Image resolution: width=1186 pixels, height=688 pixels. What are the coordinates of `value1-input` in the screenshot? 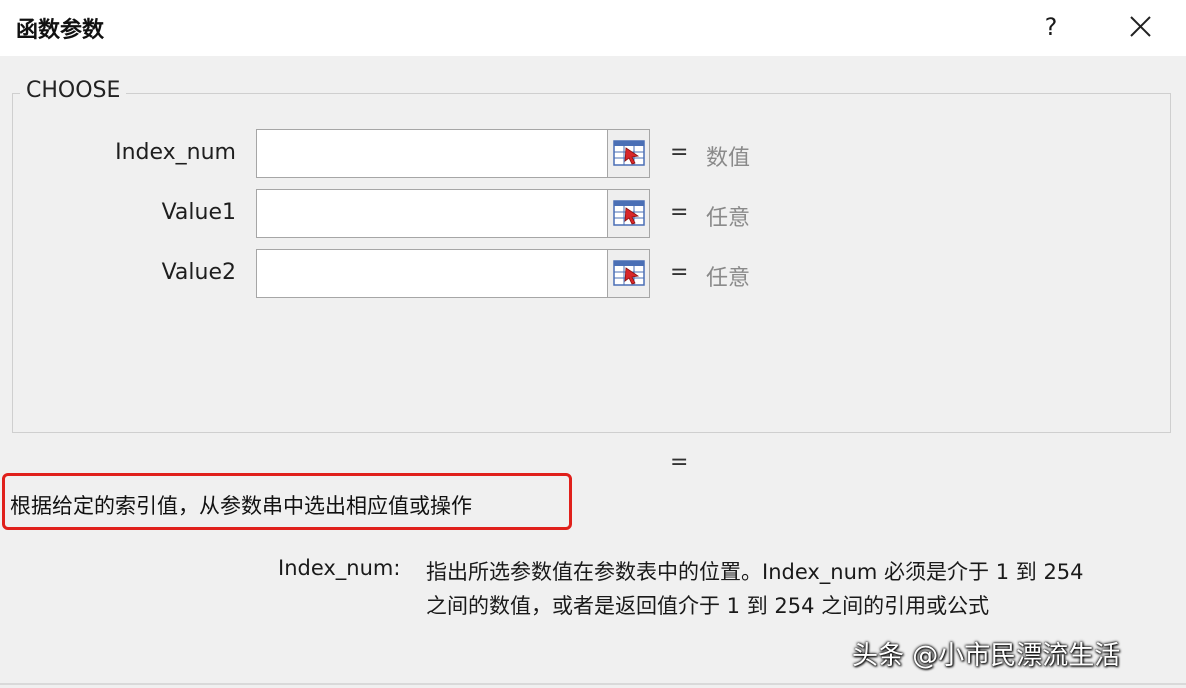 It's located at (432, 213).